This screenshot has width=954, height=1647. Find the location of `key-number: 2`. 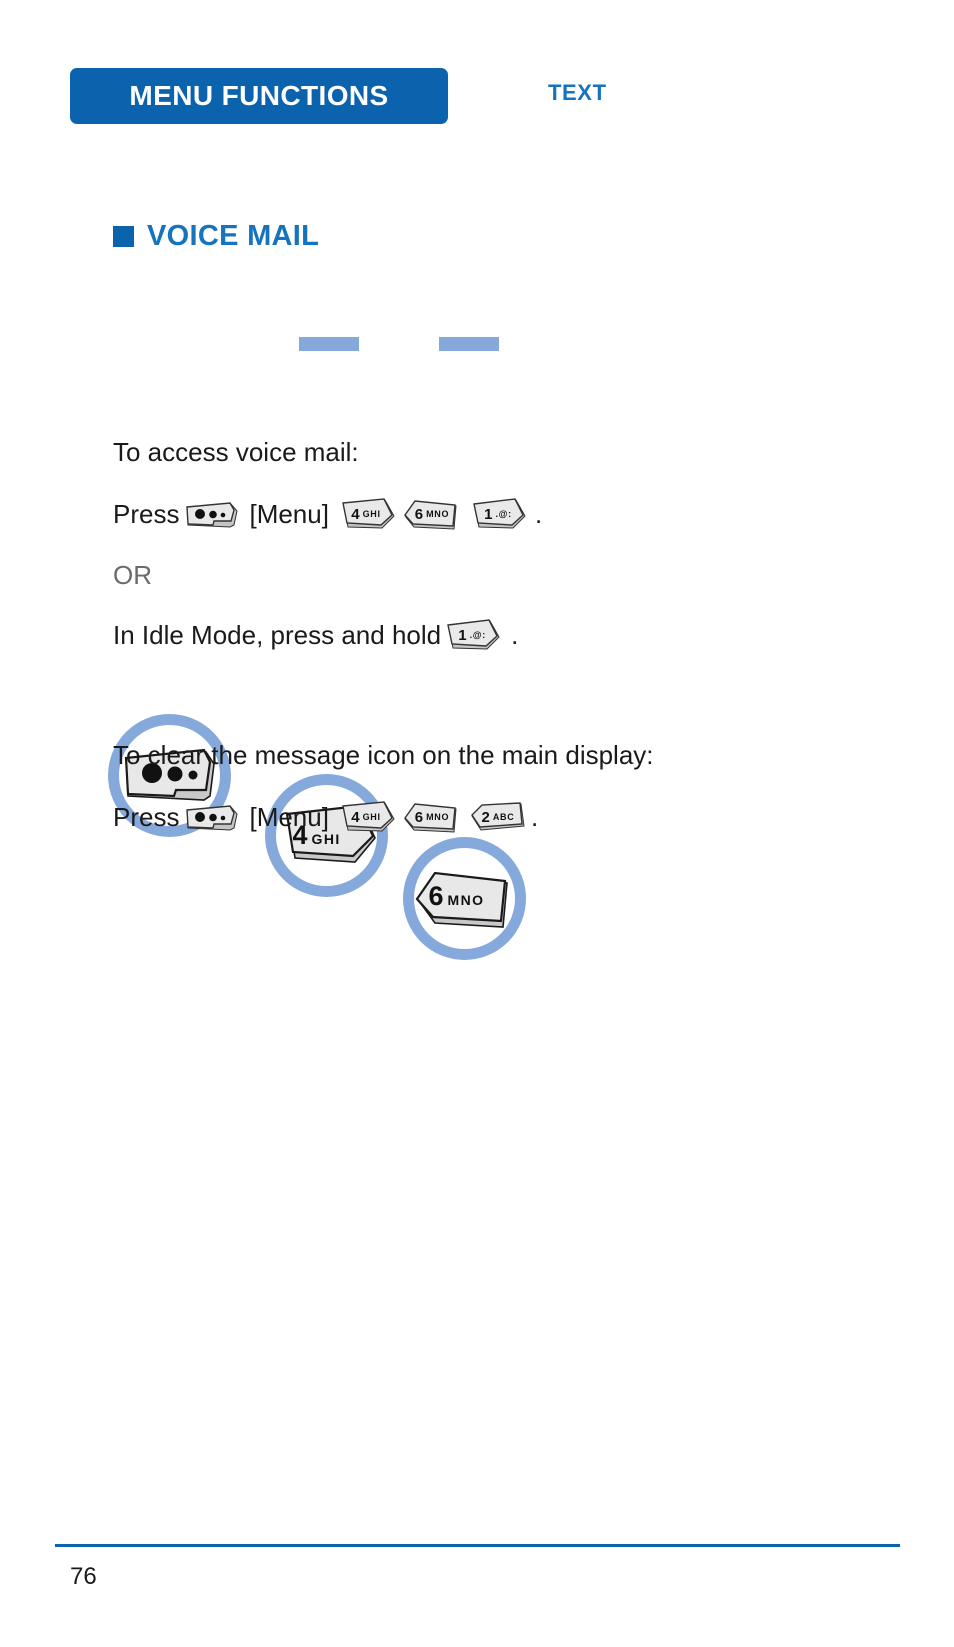

key-number: 2 is located at coordinates (485, 817).